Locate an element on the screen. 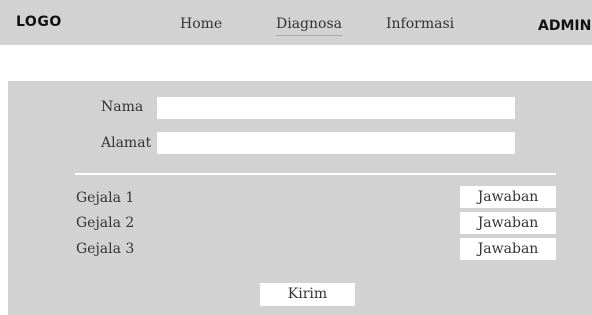 This screenshot has width=592, height=315. gejala-3-jawaban-button: Jawaban is located at coordinates (508, 249).